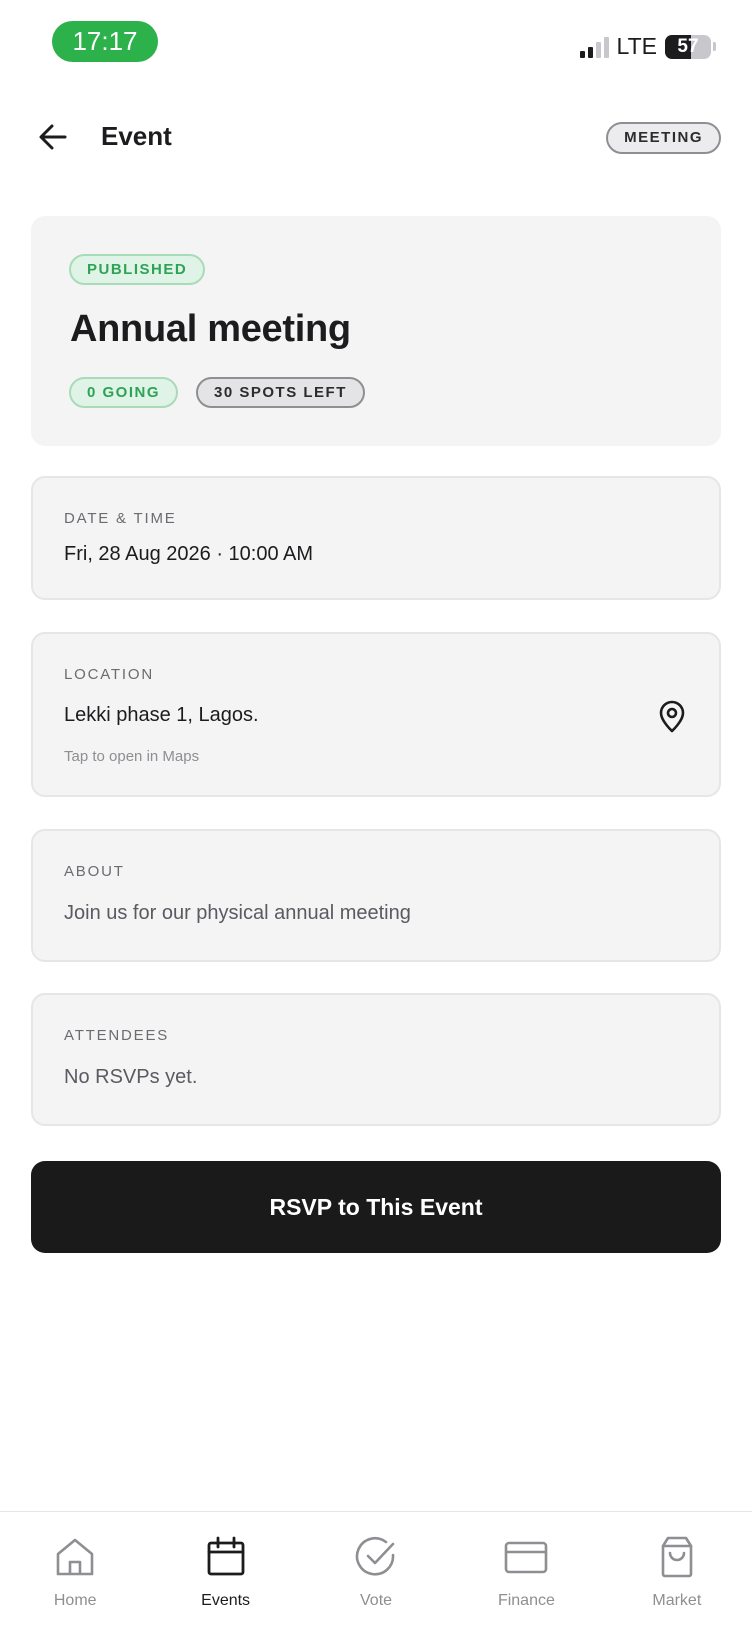  I want to click on tab-events: Events, so click(225, 1570).